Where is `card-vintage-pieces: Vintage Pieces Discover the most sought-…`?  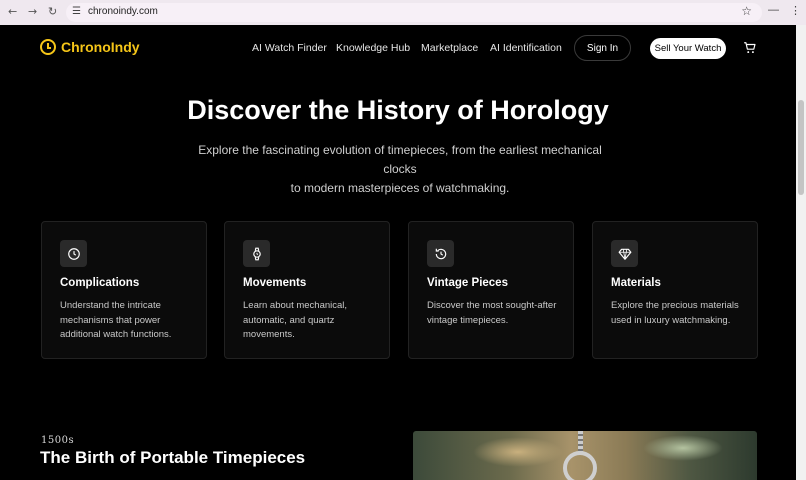 card-vintage-pieces: Vintage Pieces Discover the most sought-… is located at coordinates (491, 290).